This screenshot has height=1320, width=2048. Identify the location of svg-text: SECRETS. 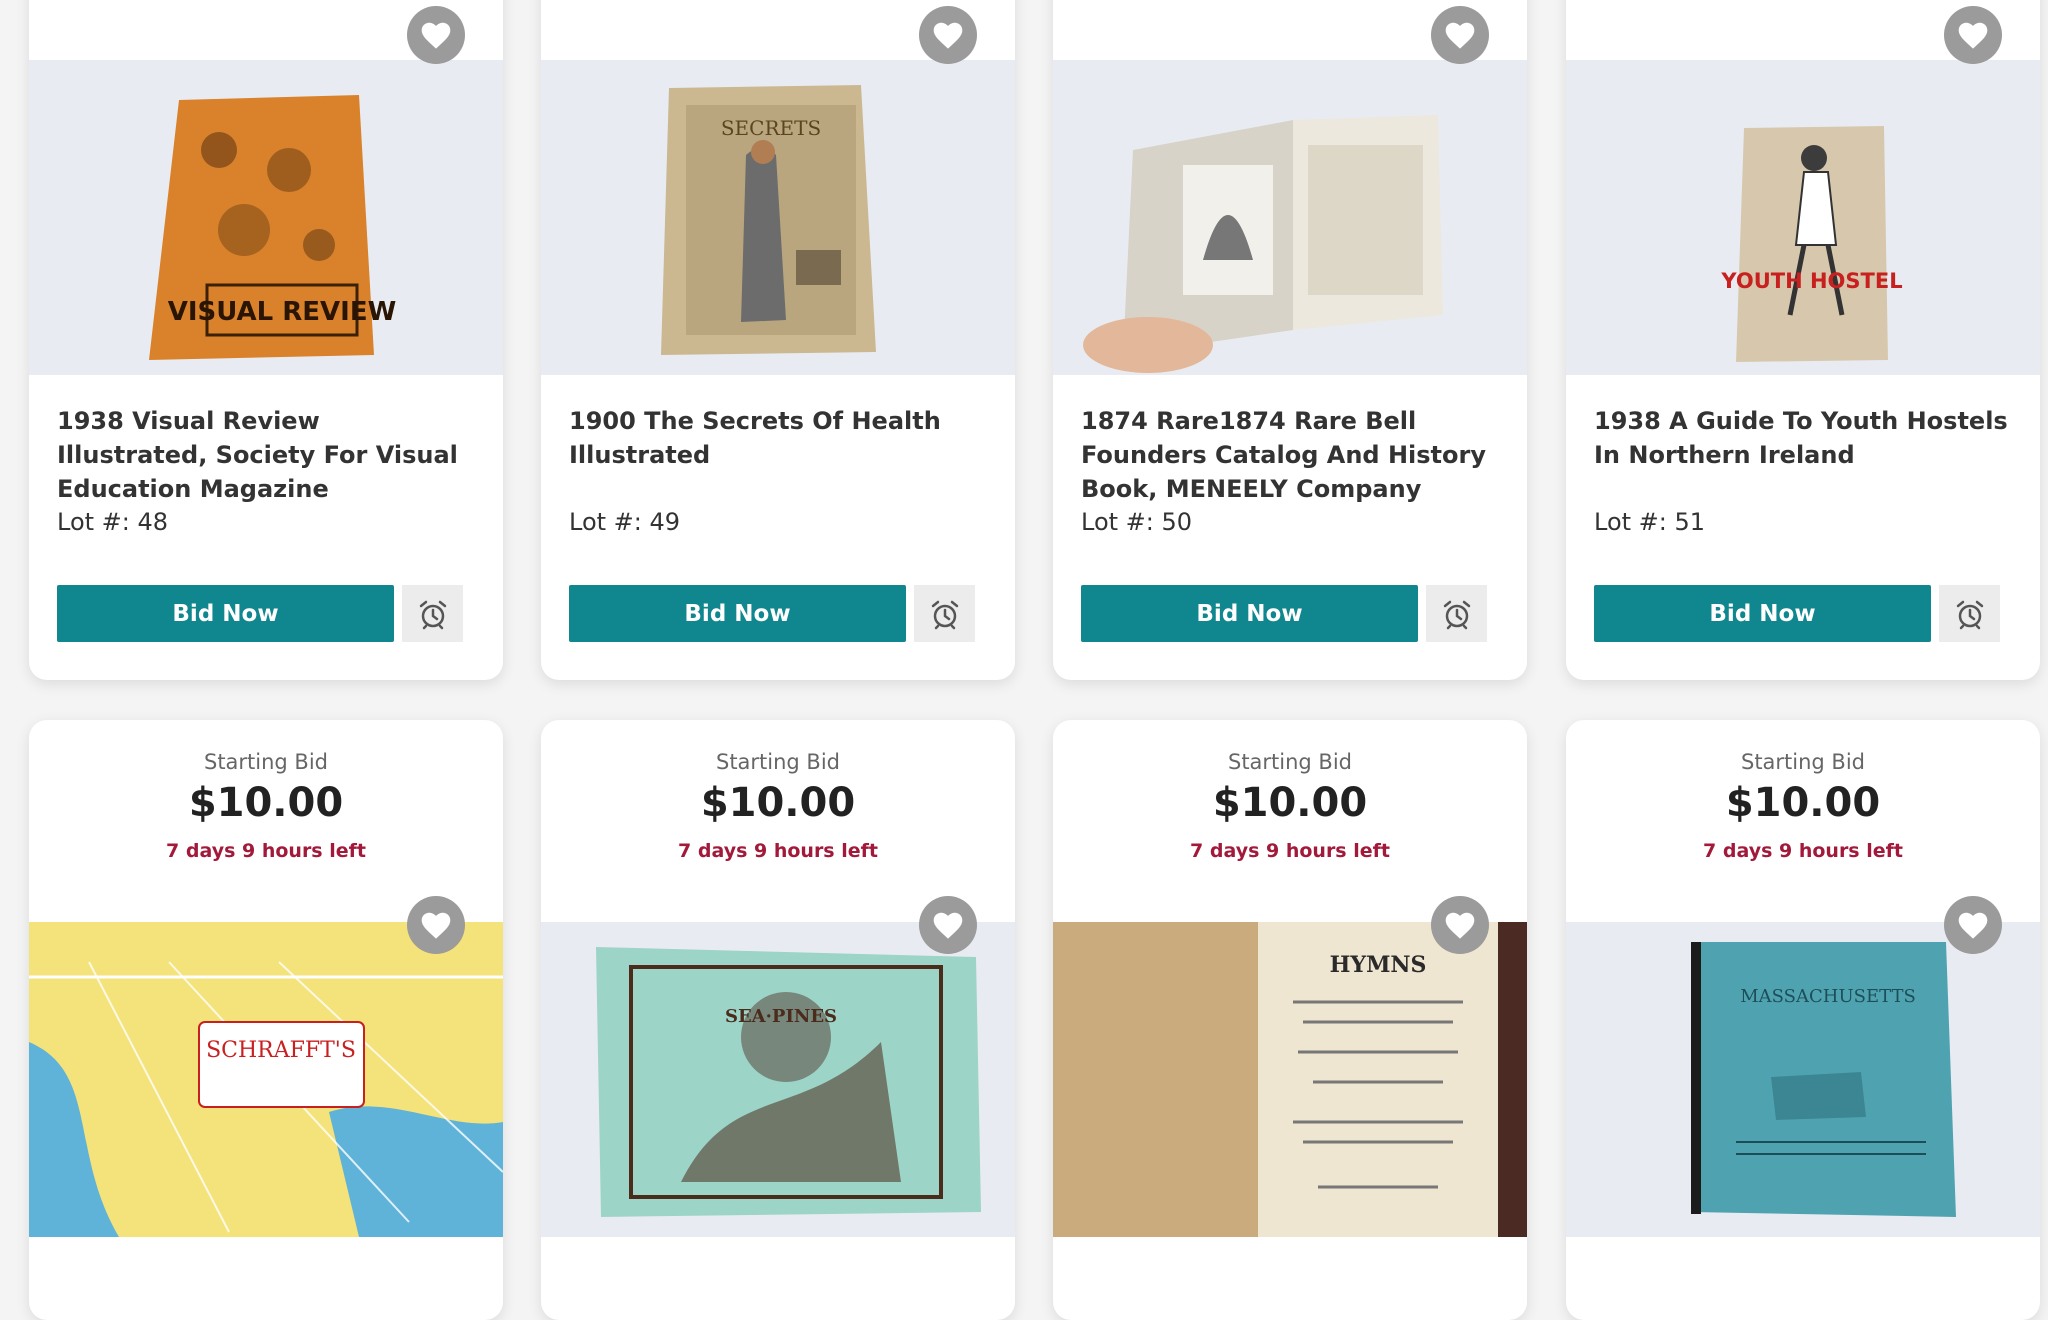
(771, 128).